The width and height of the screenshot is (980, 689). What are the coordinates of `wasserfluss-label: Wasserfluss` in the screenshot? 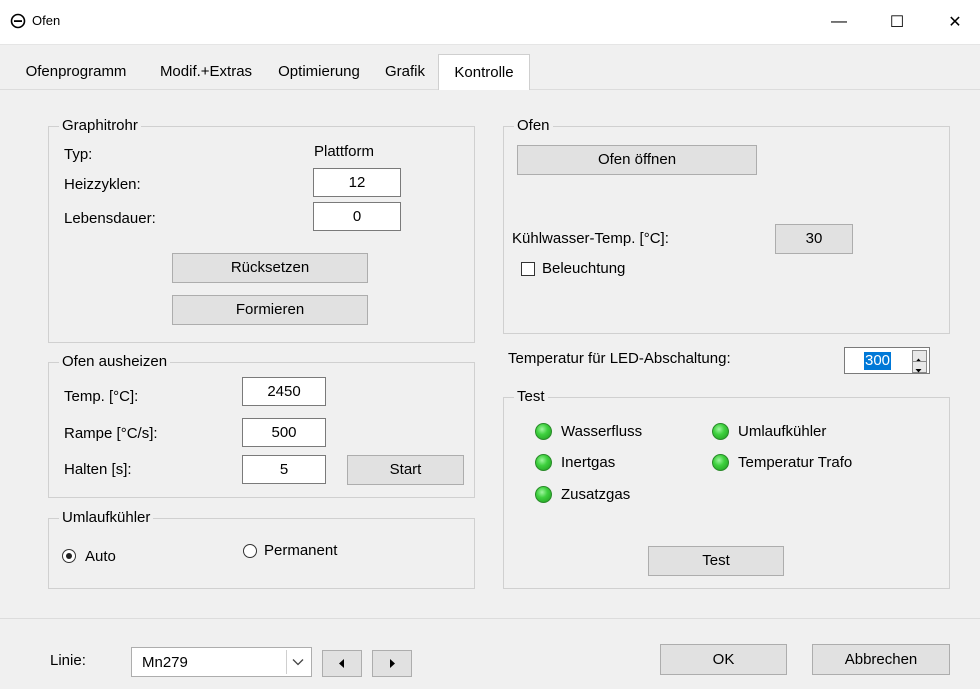 It's located at (602, 431).